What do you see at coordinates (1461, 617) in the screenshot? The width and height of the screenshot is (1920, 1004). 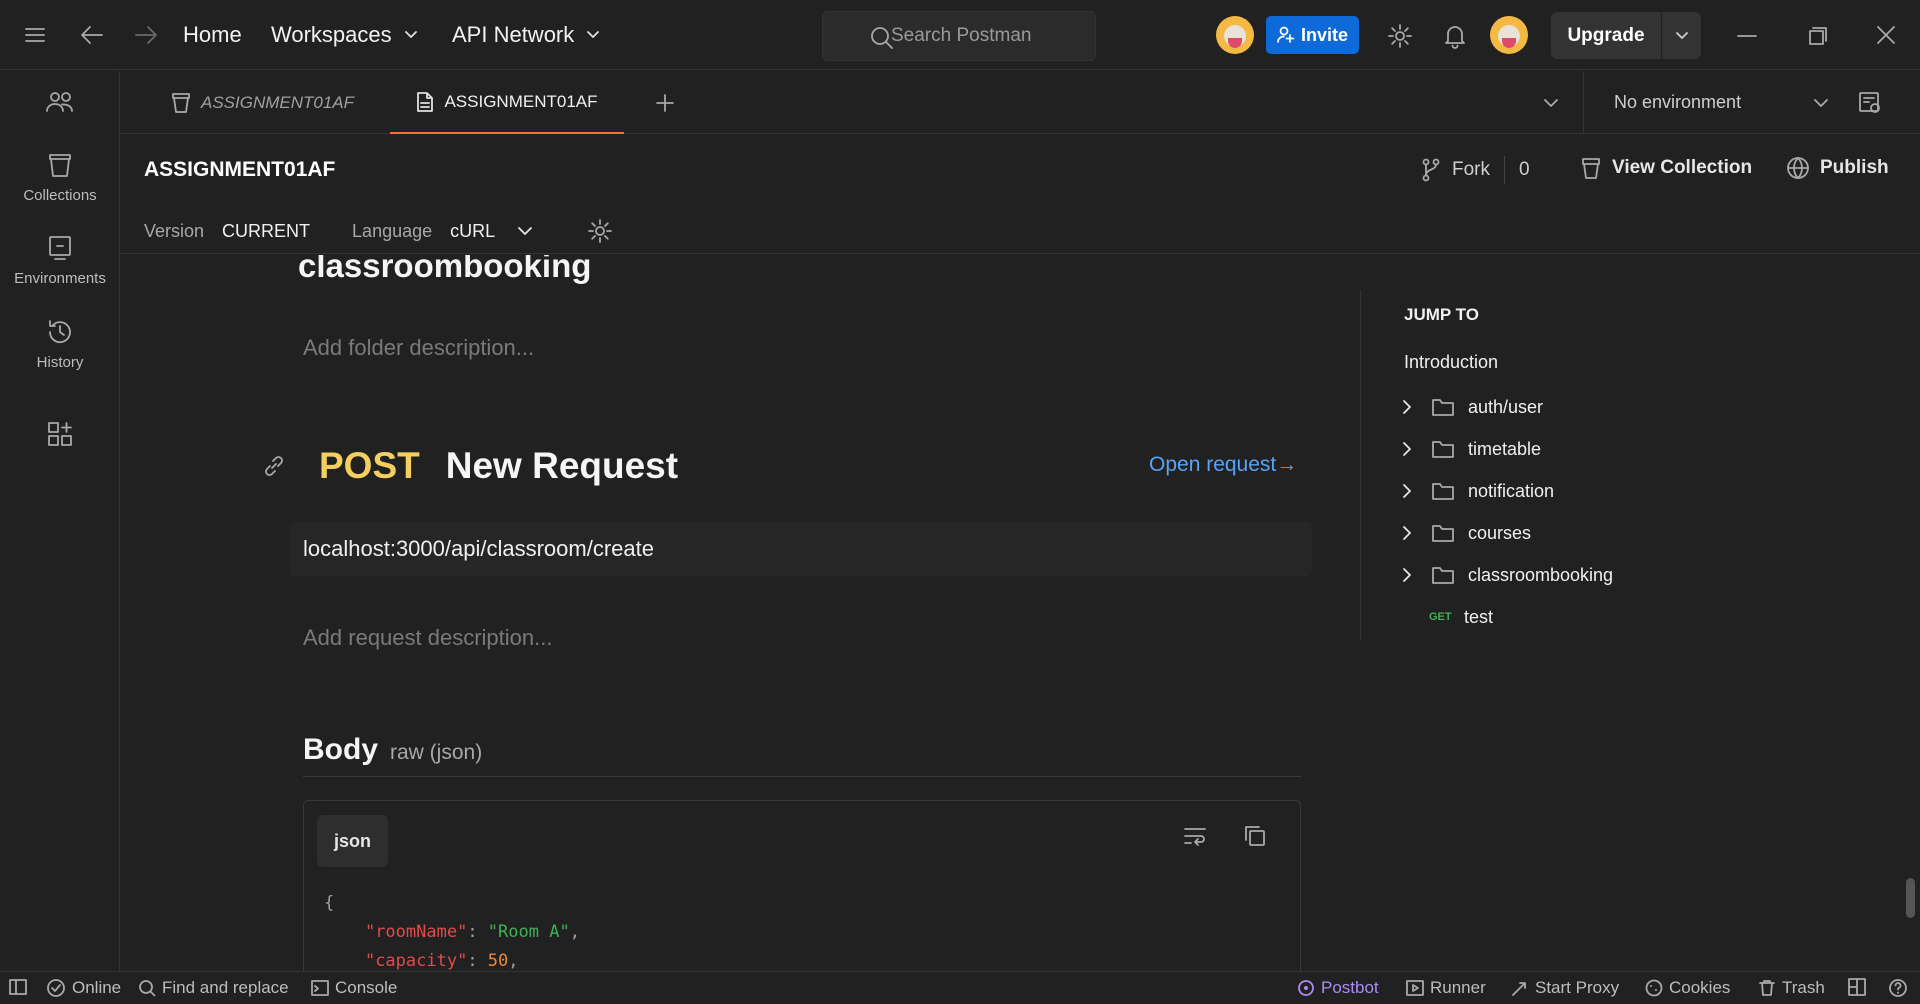 I see `jump-to-request: GET test` at bounding box center [1461, 617].